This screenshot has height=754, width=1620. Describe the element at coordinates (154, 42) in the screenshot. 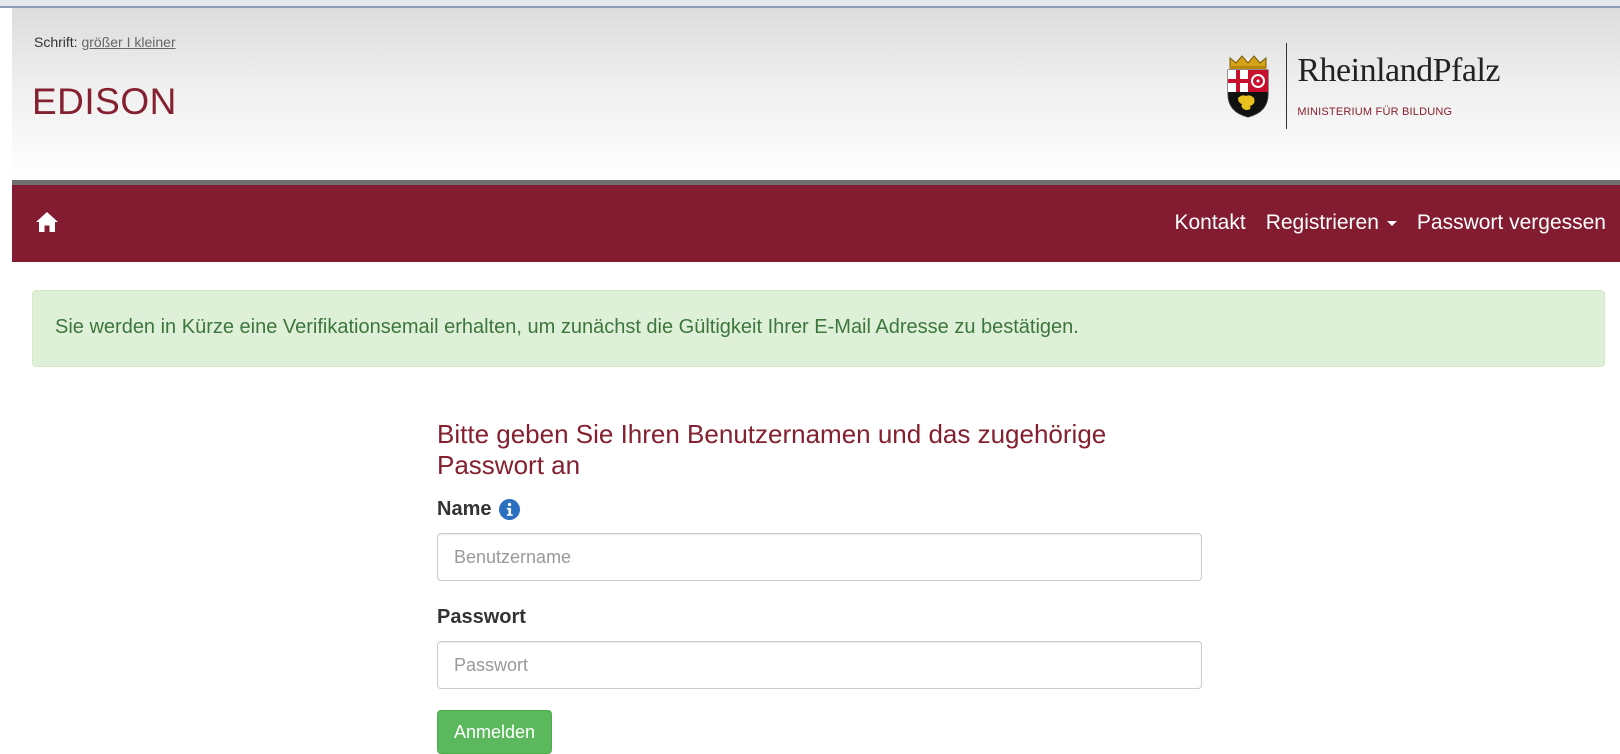

I see `font-smaller-link: kleiner` at that location.